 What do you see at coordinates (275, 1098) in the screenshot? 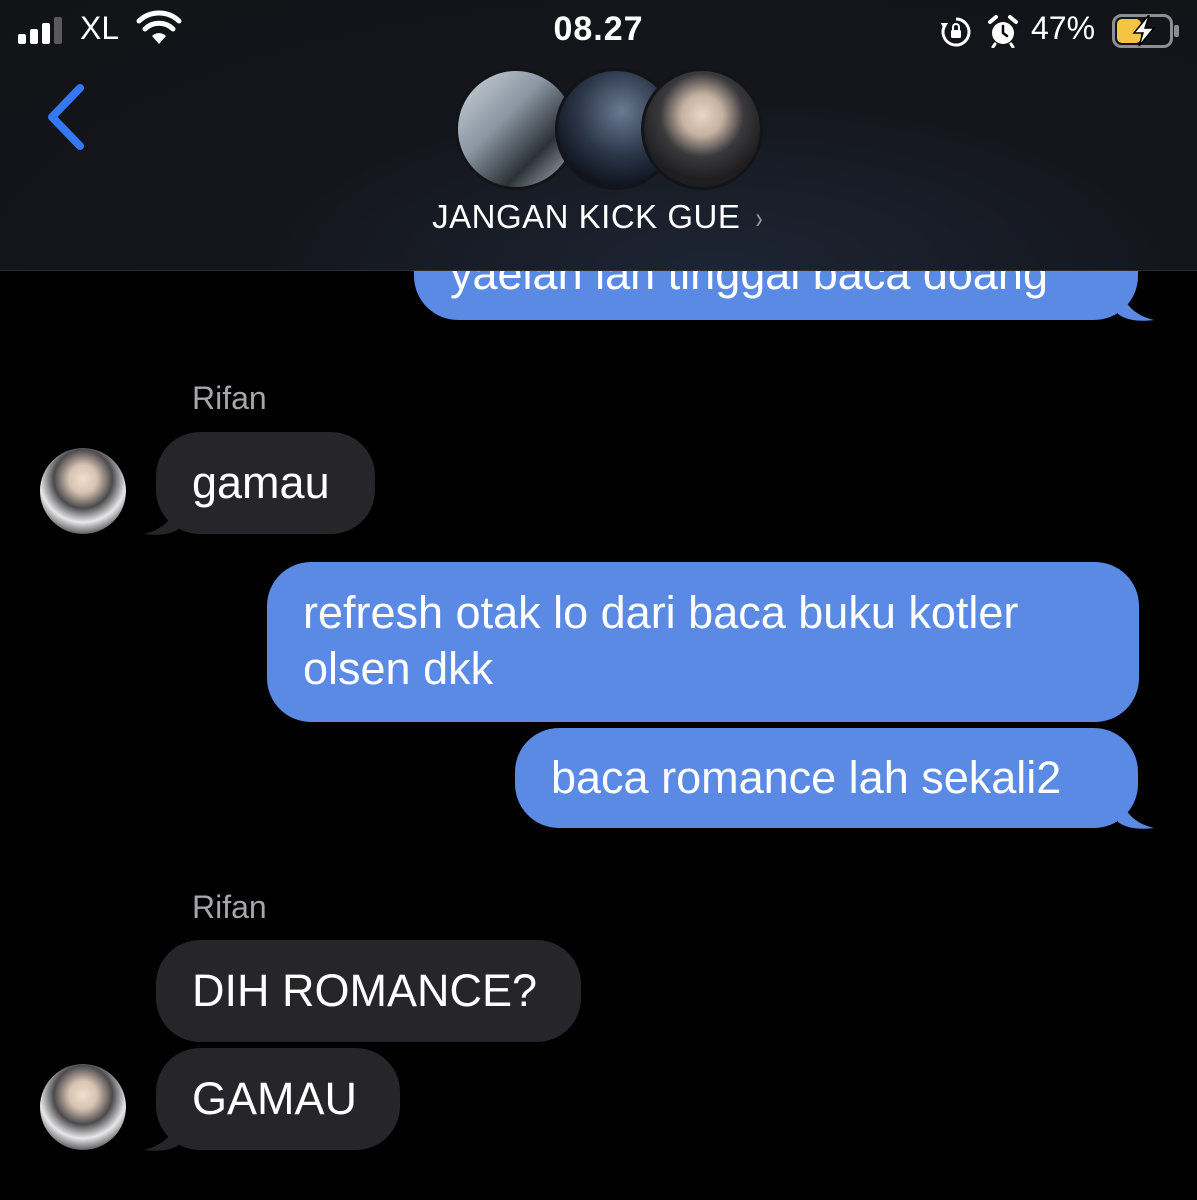
I see `message-text: GAMAU` at bounding box center [275, 1098].